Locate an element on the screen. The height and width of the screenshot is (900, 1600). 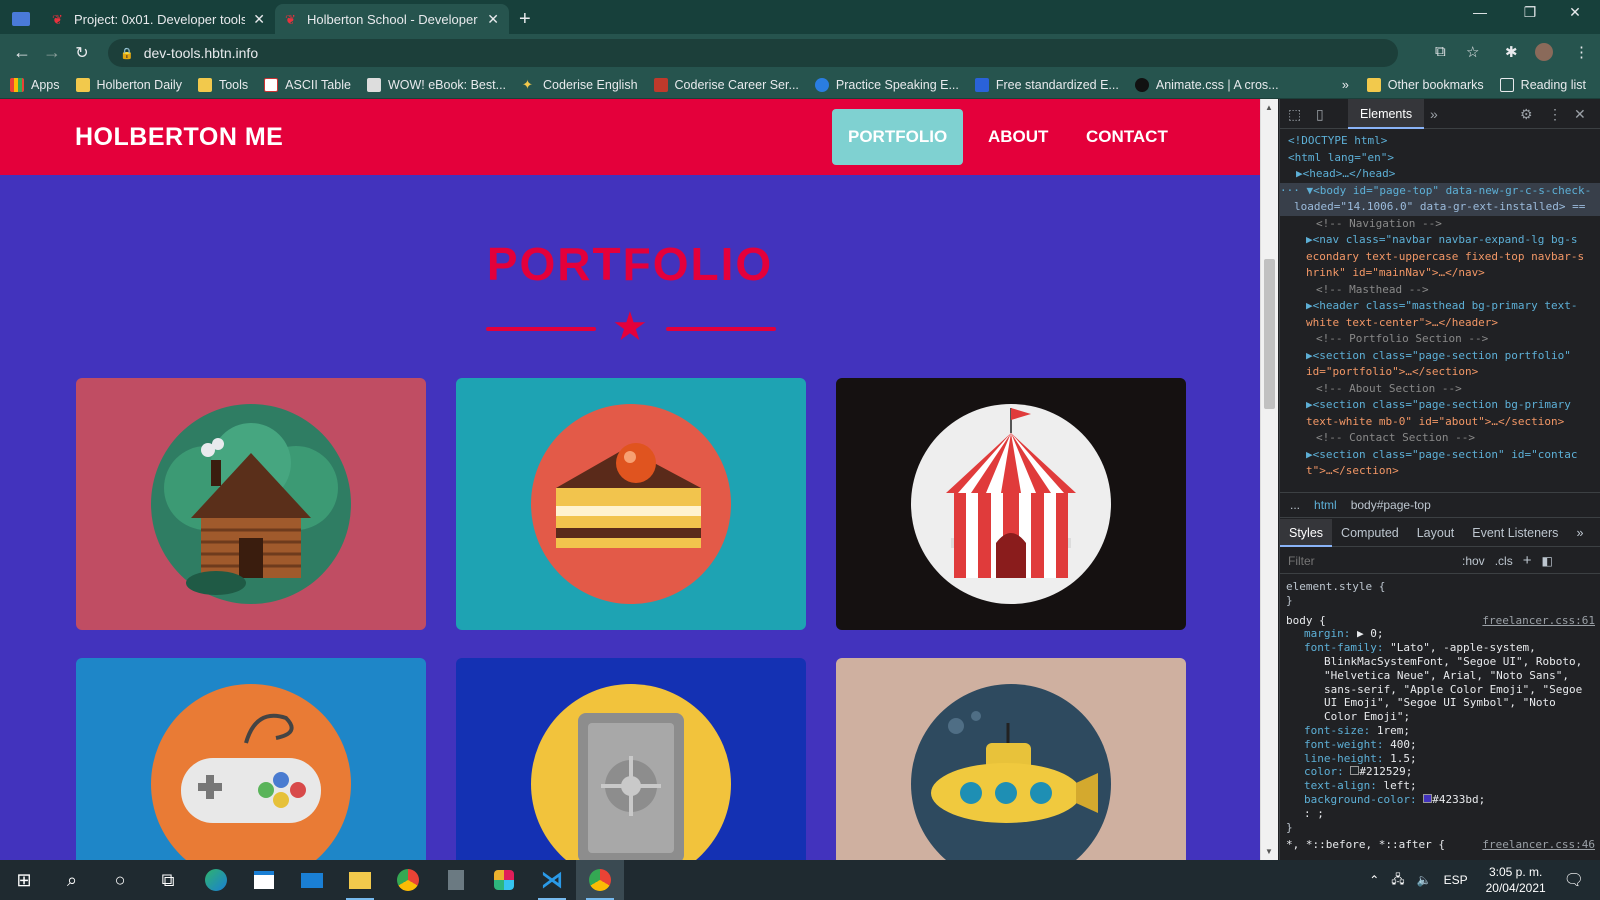
dom-line: ▶<head>…</head> is located at coordinates (1440, 174).